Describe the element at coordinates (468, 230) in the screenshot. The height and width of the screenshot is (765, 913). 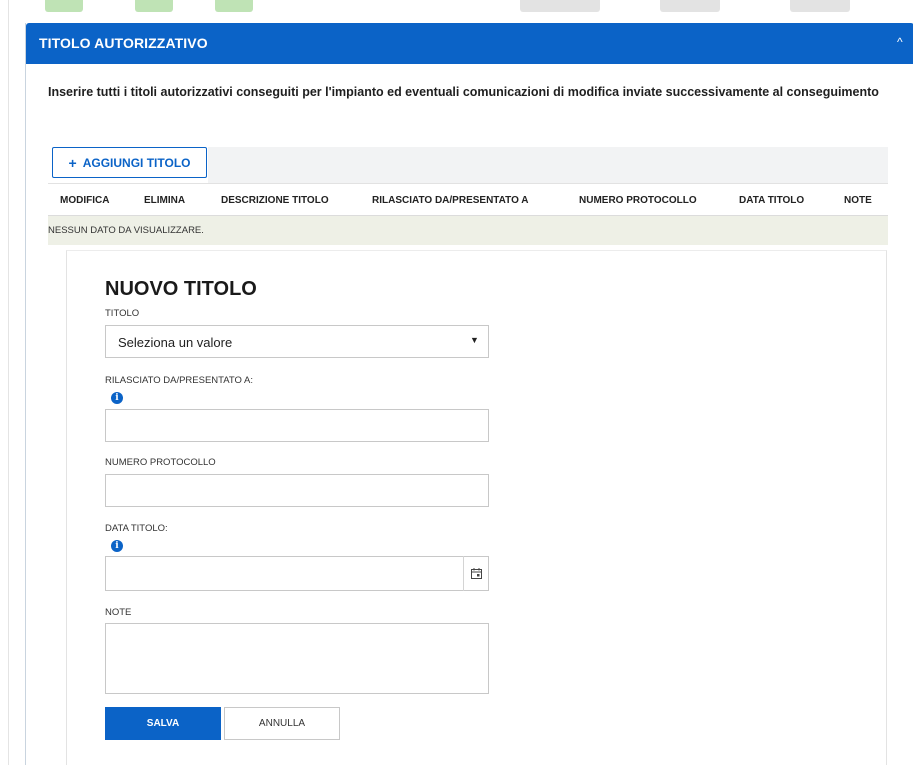
I see `table-empty-row: NESSUN DATO DA VISUALIZZARE.` at that location.